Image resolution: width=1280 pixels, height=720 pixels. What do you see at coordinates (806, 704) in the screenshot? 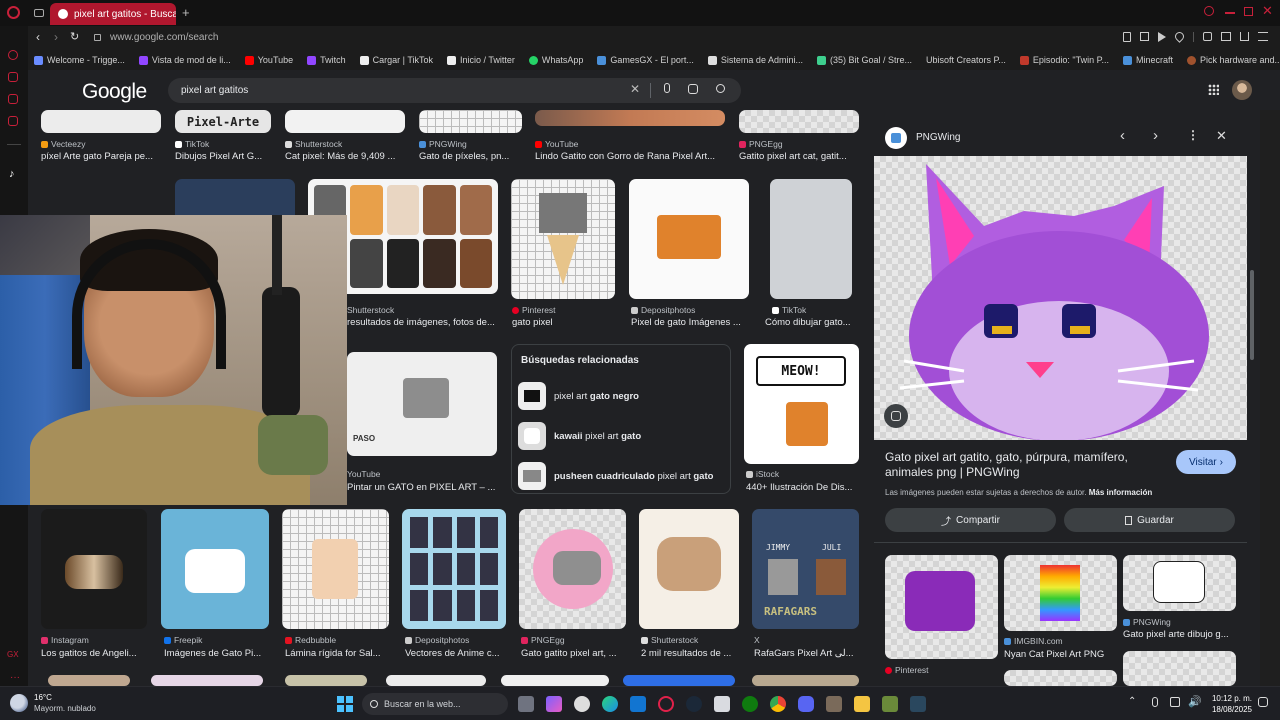
I see `discord-icon` at bounding box center [806, 704].